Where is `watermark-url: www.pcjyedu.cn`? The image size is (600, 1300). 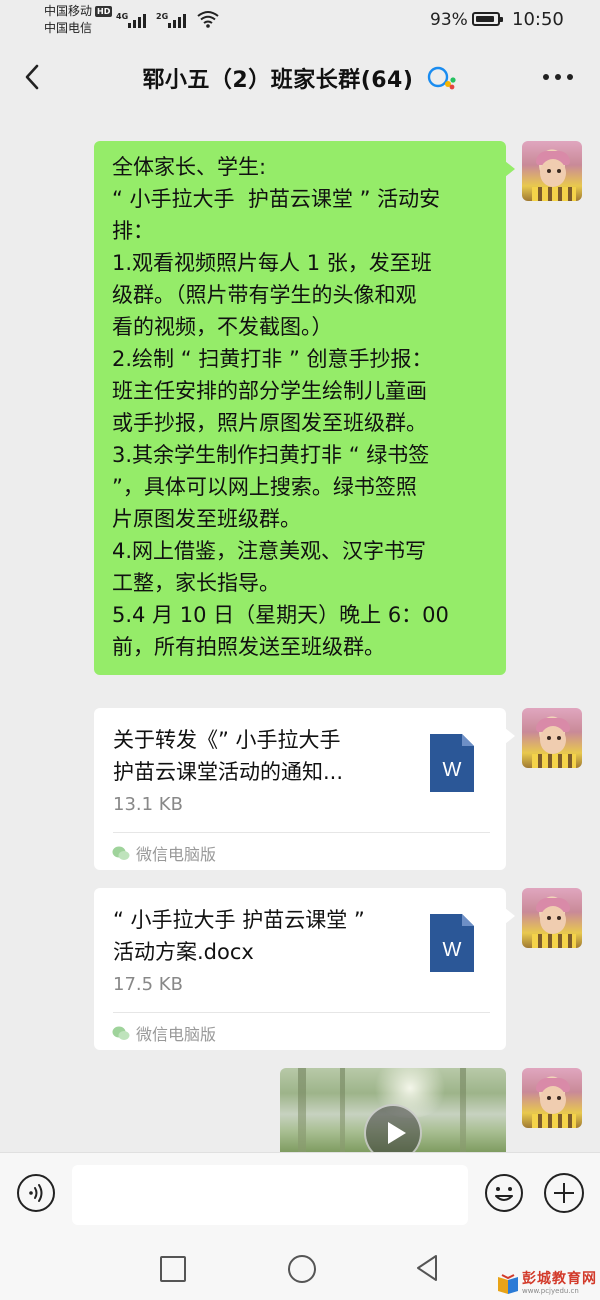 watermark-url: www.pcjyedu.cn is located at coordinates (550, 1291).